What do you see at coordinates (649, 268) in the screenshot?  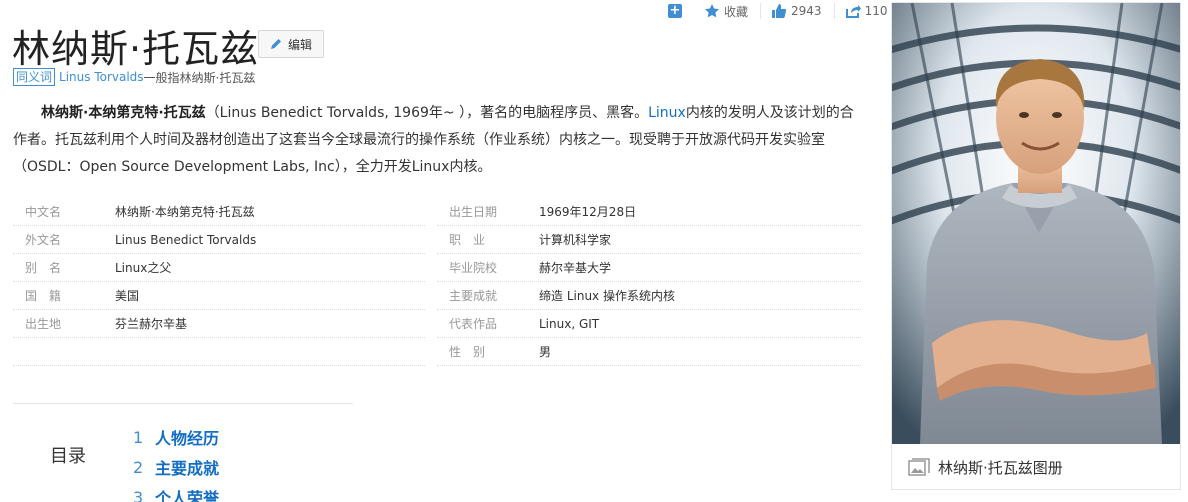 I see `info-row: 毕业院校 赫尔辛基大学` at bounding box center [649, 268].